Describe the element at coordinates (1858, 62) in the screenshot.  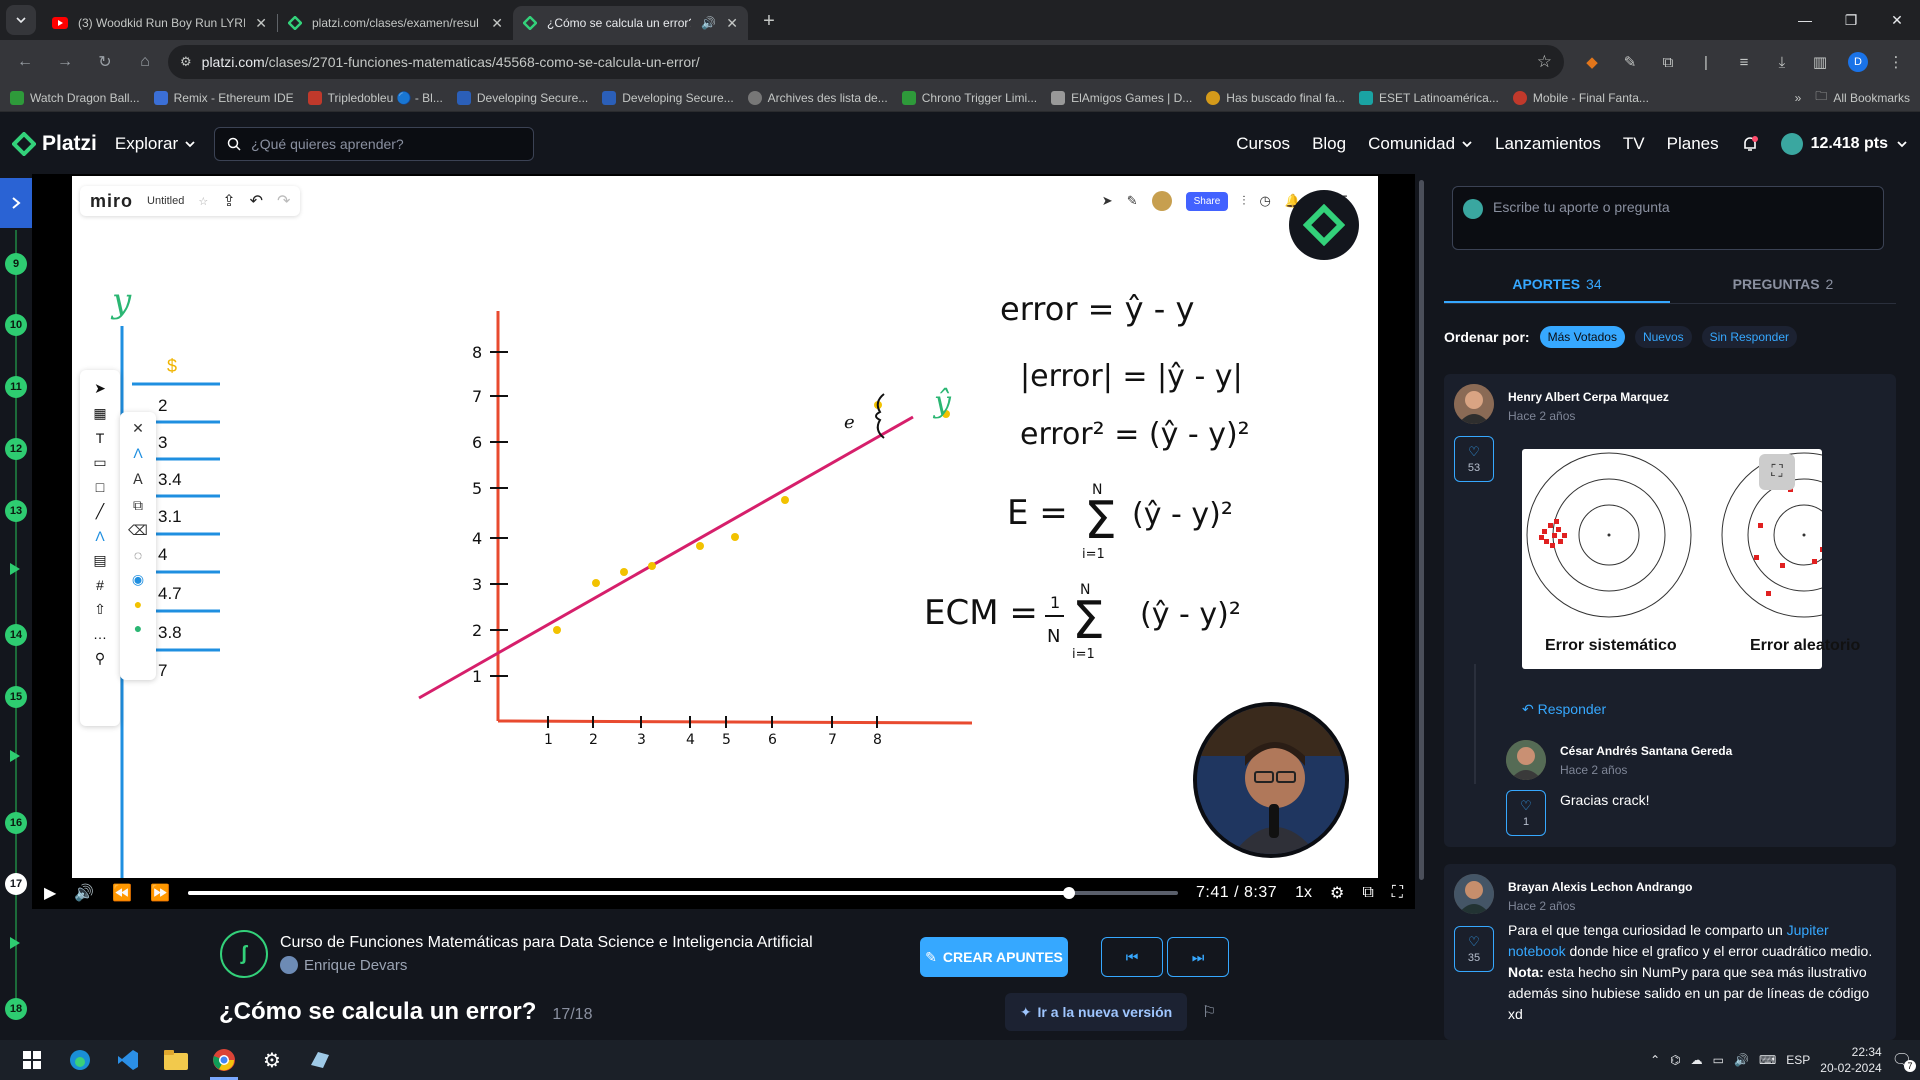
I see `profile-avatar: D` at that location.